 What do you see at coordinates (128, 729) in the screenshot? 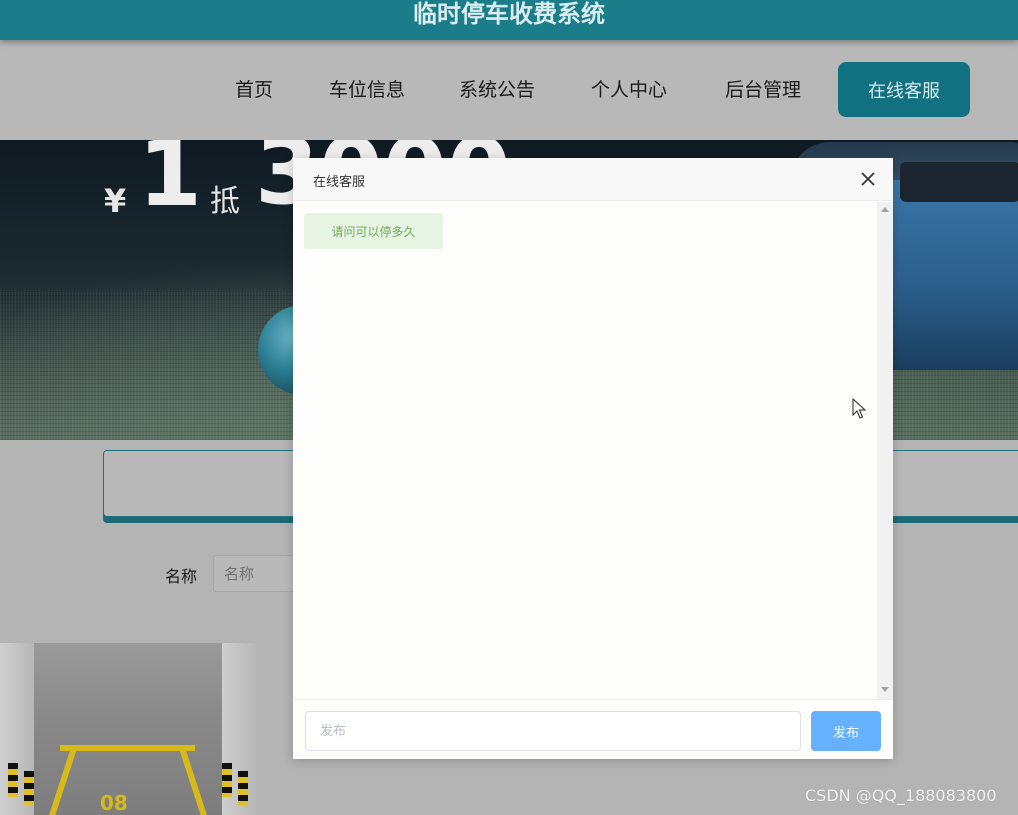
I see `parking-spot-image: 08` at bounding box center [128, 729].